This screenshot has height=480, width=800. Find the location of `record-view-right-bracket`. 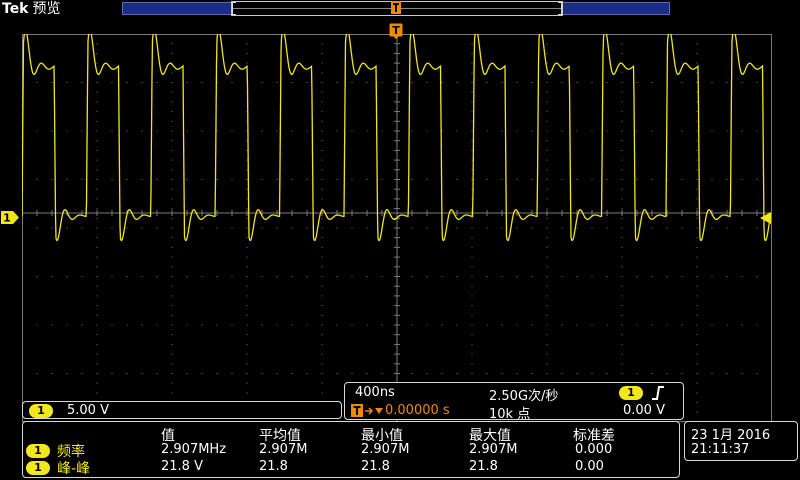

record-view-right-bracket is located at coordinates (560, 8).